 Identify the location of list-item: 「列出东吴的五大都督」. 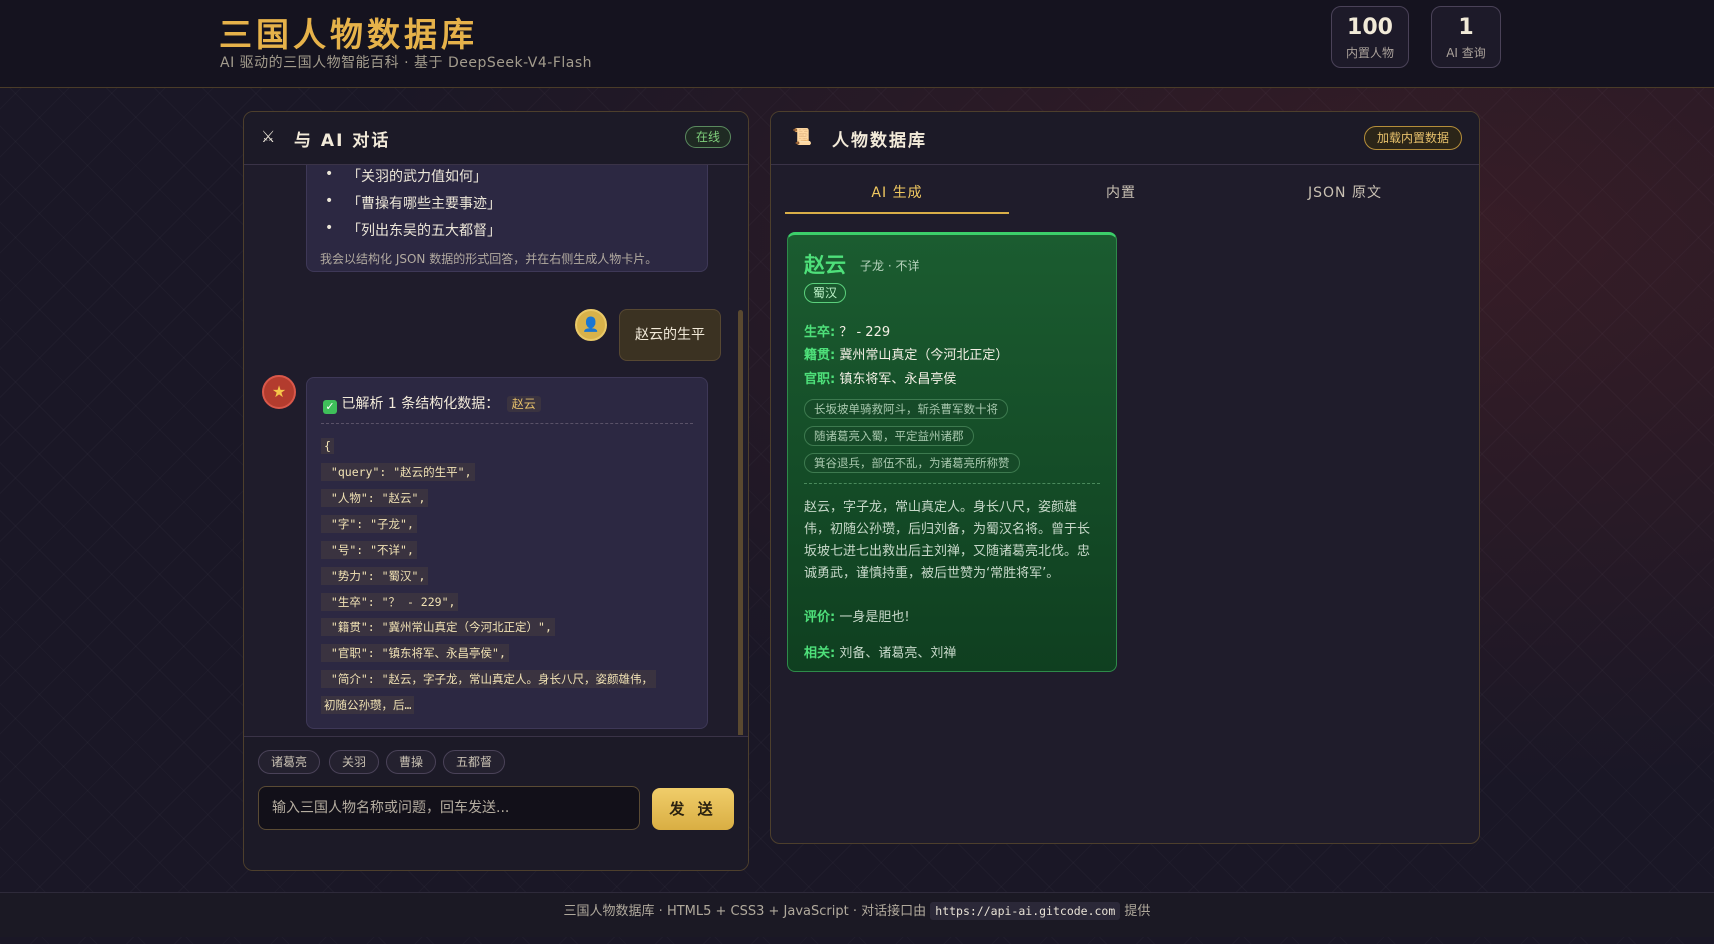
(413, 230).